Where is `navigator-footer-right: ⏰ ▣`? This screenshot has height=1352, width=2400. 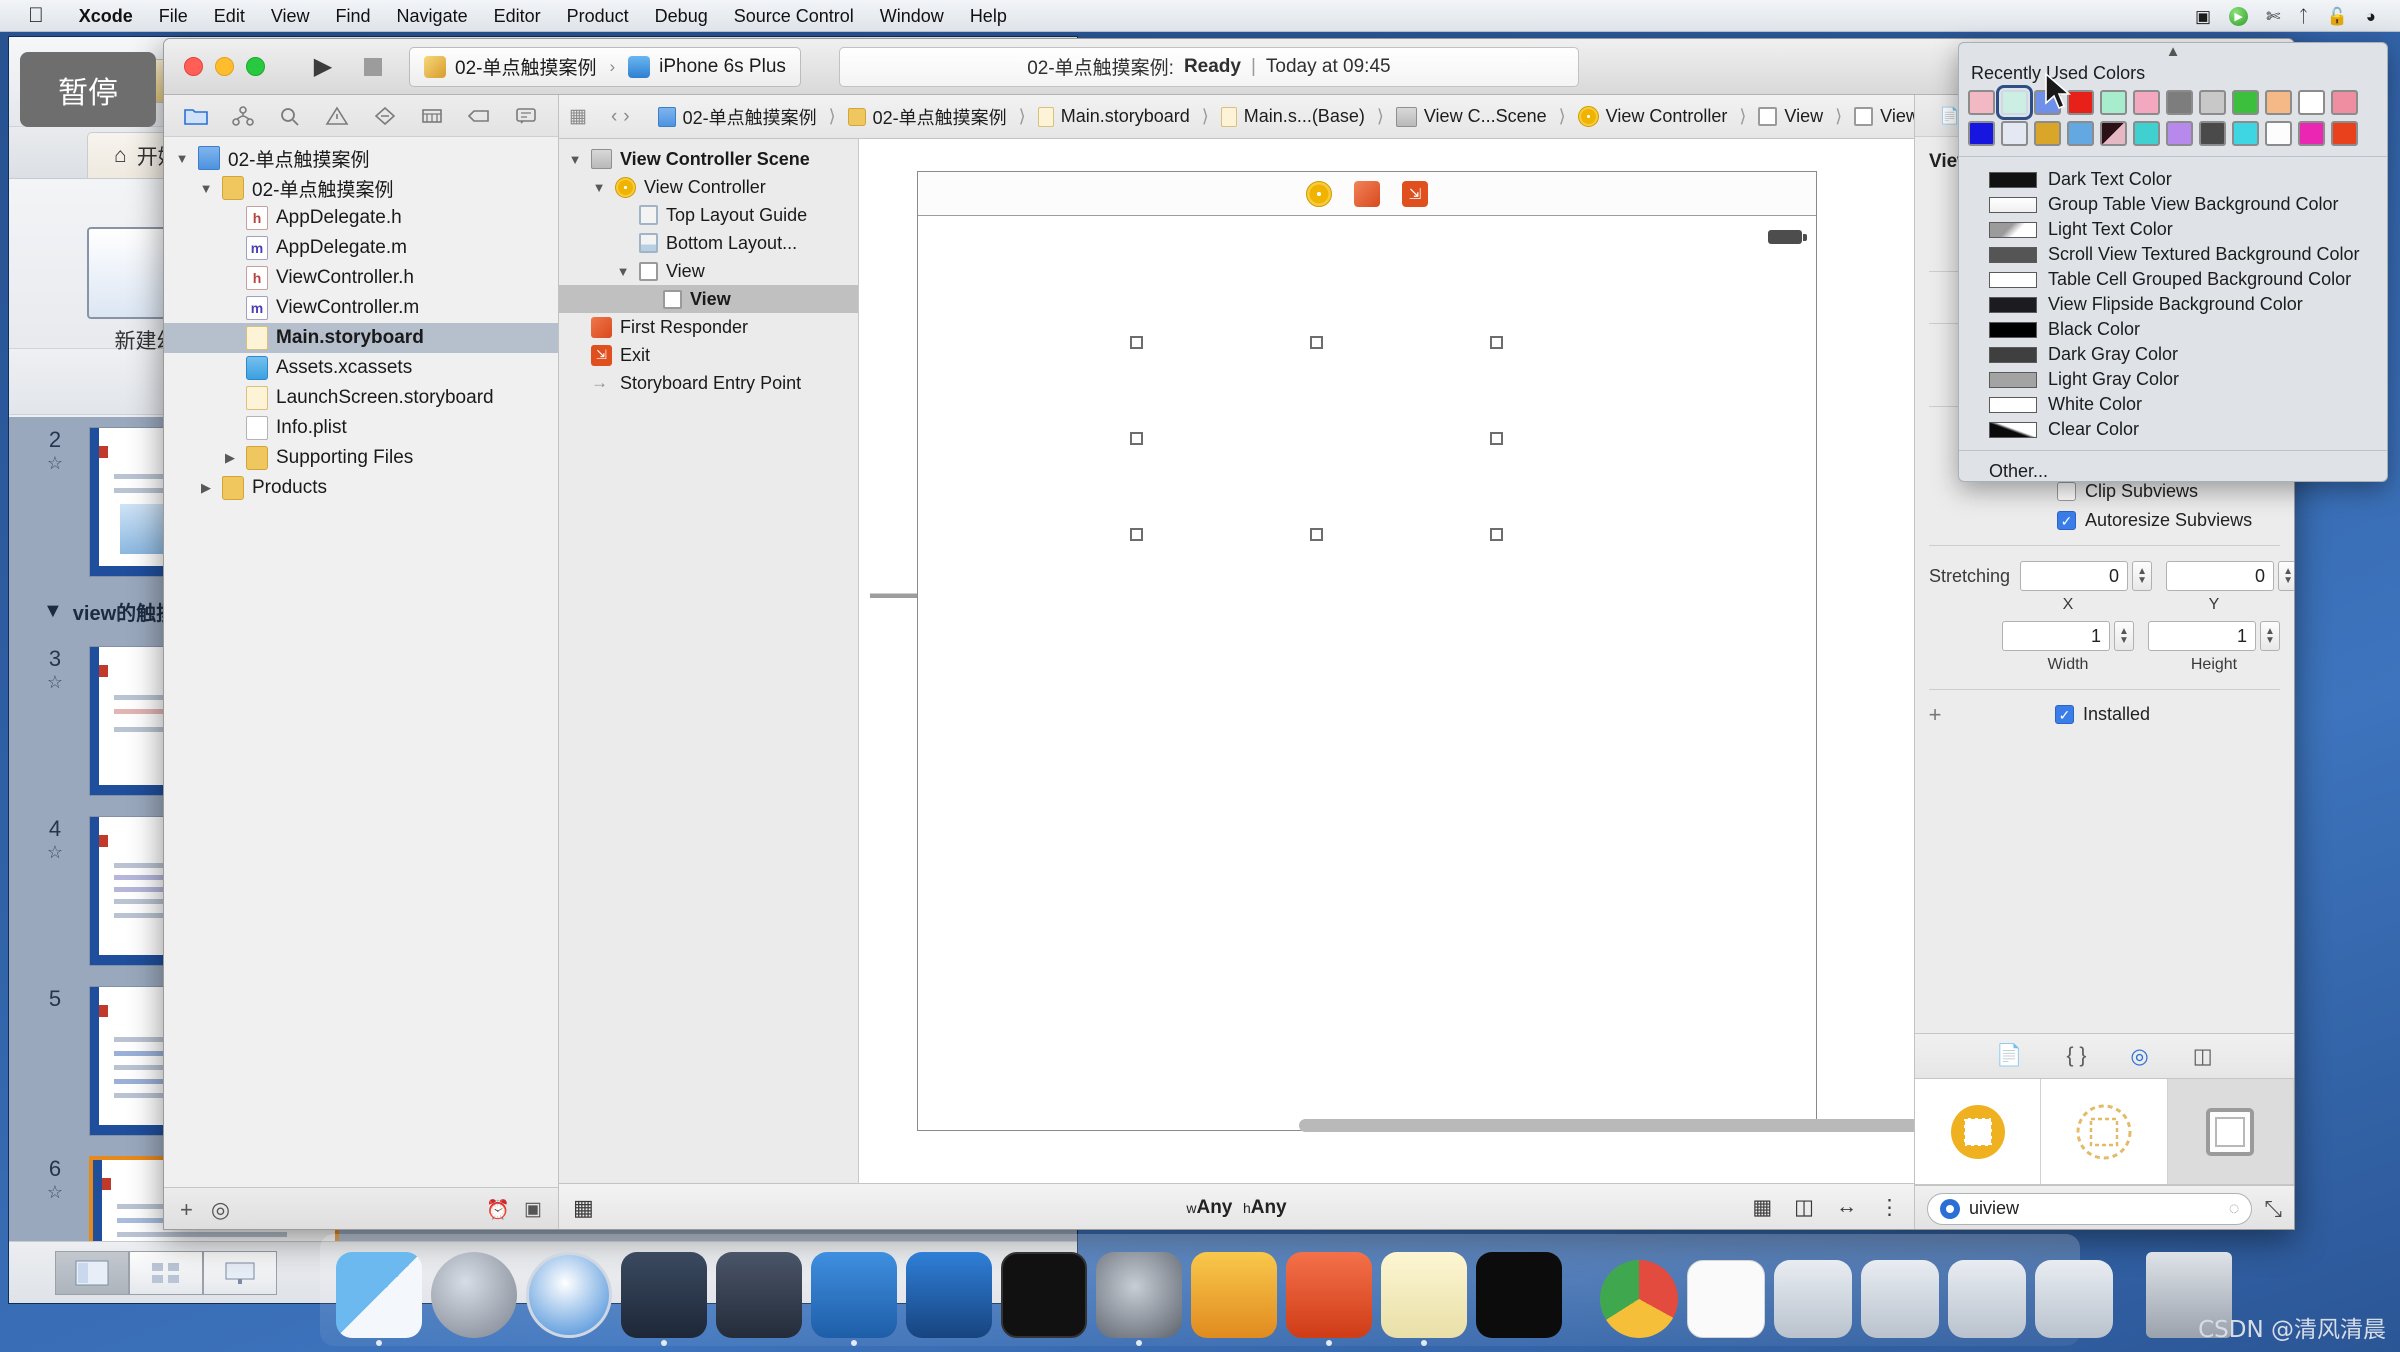 navigator-footer-right: ⏰ ▣ is located at coordinates (514, 1210).